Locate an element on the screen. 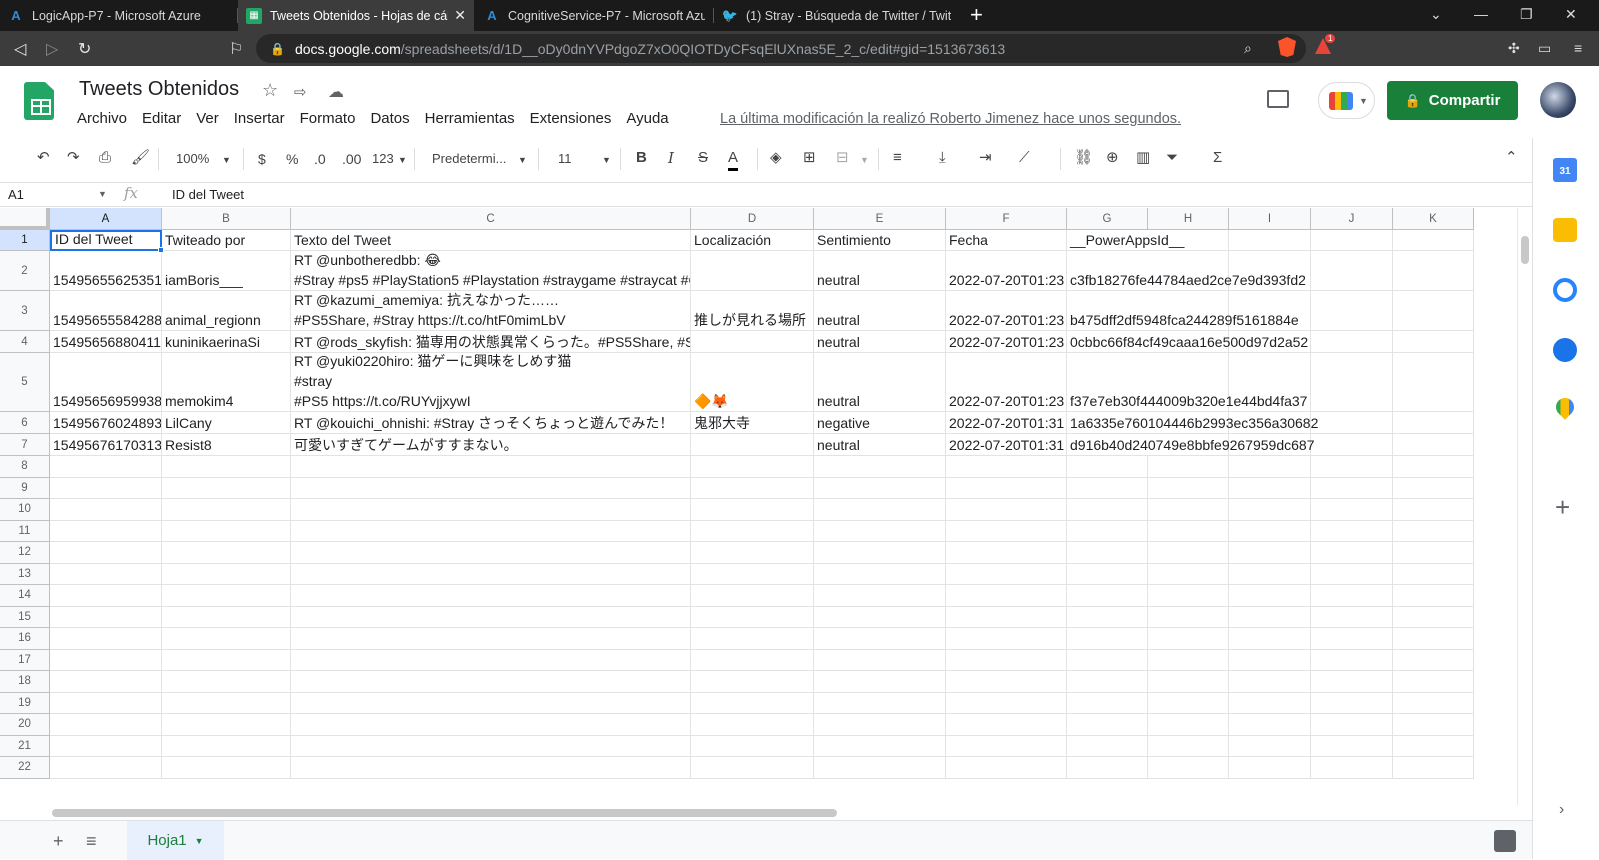 This screenshot has width=1599, height=860. bold-icon: B is located at coordinates (641, 158).